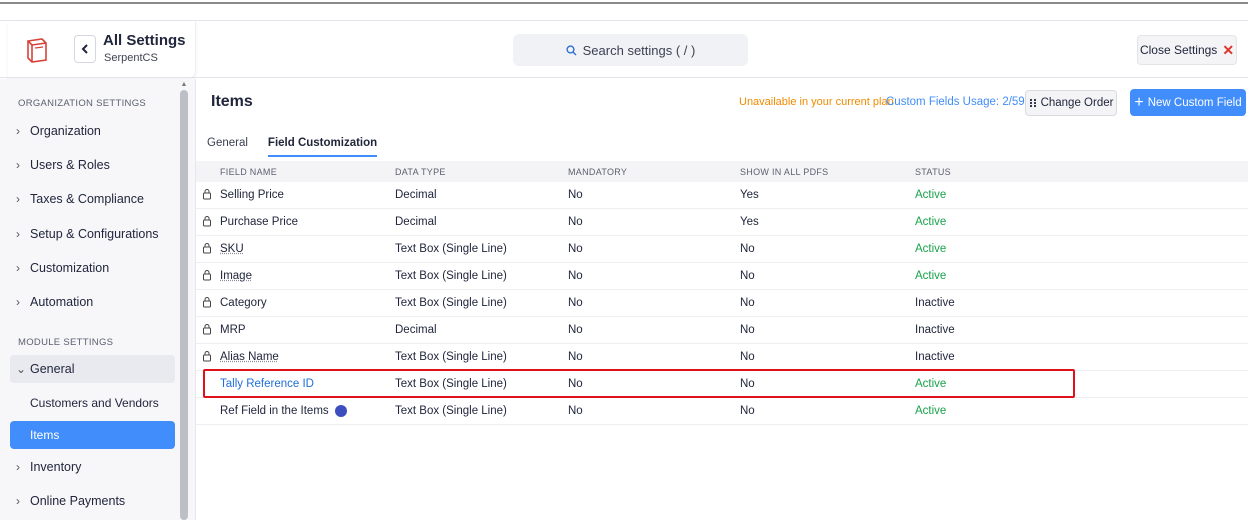 The image size is (1248, 520). I want to click on plan-warning: Unavailable in your current plan, so click(816, 102).